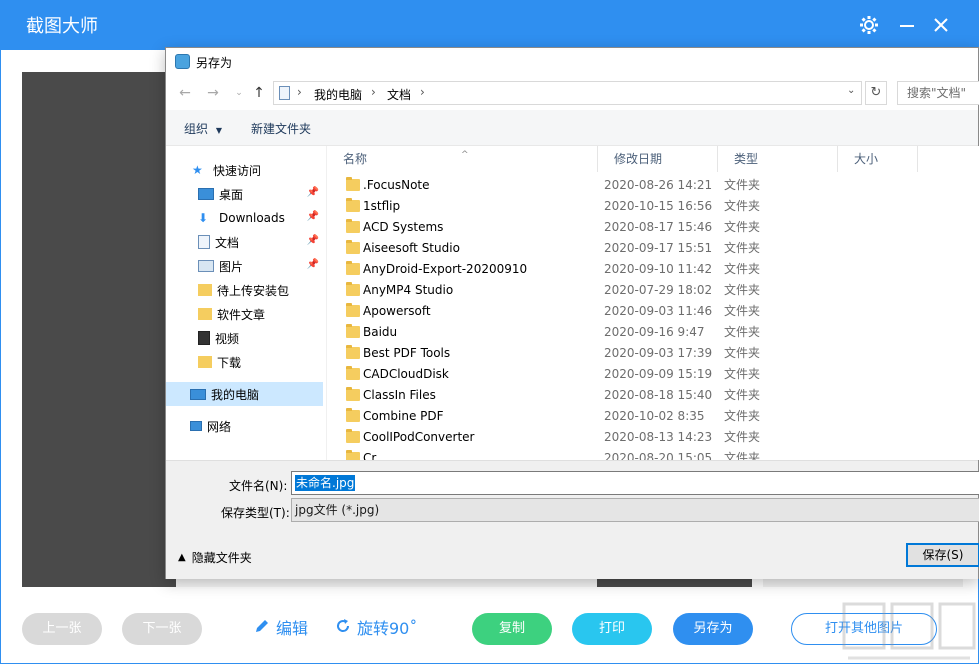 The width and height of the screenshot is (979, 664). What do you see at coordinates (658, 290) in the screenshot?
I see `file-date: 2020-07-29 18:02` at bounding box center [658, 290].